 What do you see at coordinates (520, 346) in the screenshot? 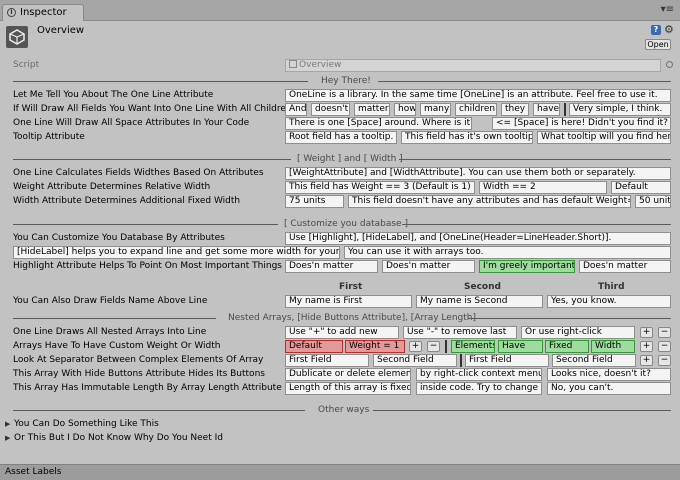
I see `highlighted-field: Have` at bounding box center [520, 346].